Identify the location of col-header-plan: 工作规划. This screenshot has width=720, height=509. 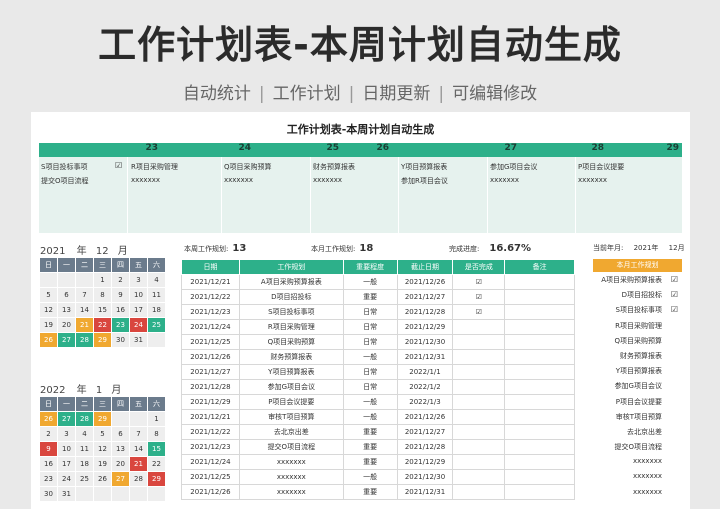
(291, 267).